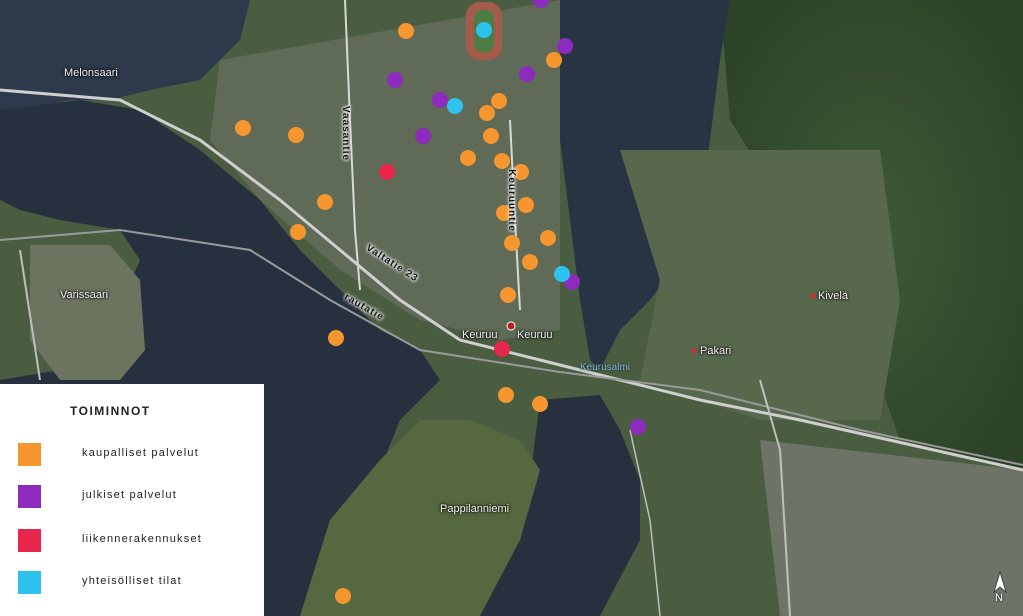 The width and height of the screenshot is (1023, 616). I want to click on legend-swatch-public, so click(29, 496).